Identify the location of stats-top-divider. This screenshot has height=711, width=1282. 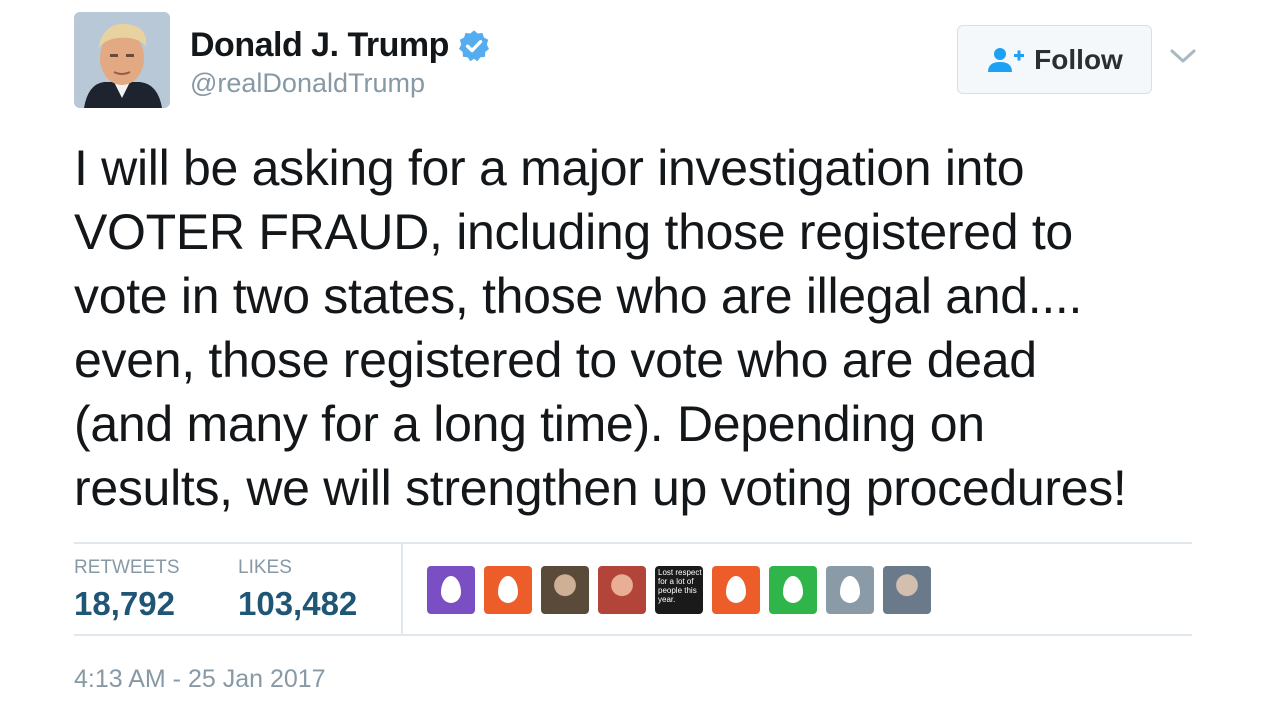
(633, 543).